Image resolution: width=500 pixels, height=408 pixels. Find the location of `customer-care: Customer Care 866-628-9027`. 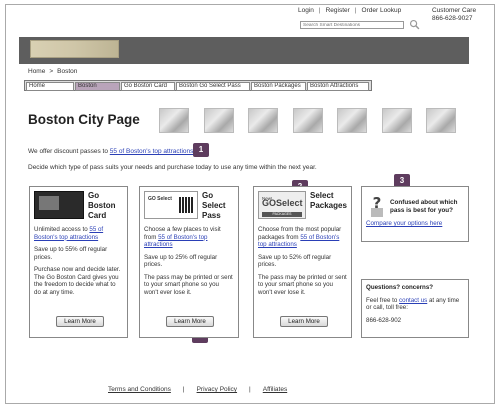

customer-care: Customer Care 866-628-9027 is located at coordinates (454, 15).